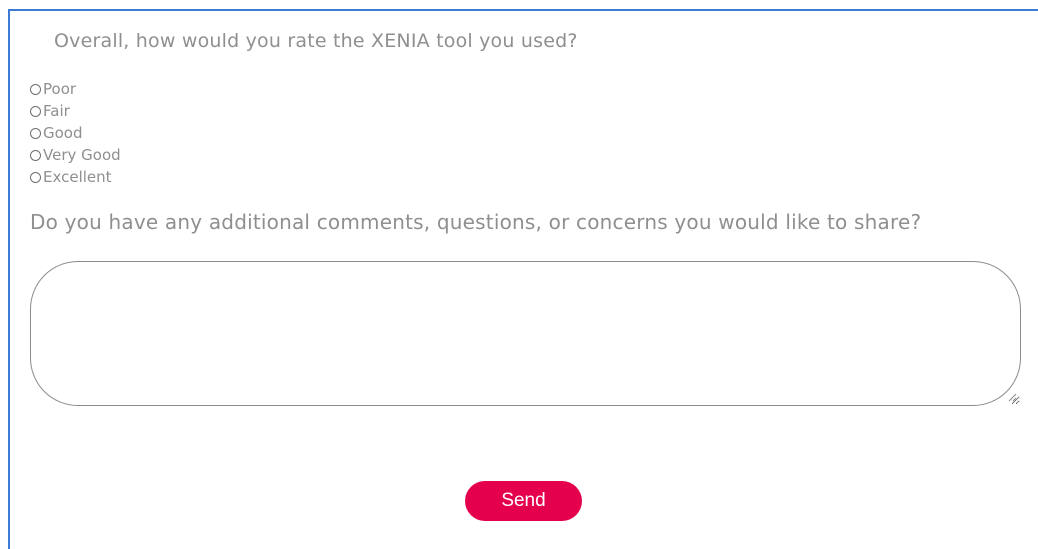 Image resolution: width=1038 pixels, height=549 pixels. I want to click on rating-option-label: Good, so click(63, 133).